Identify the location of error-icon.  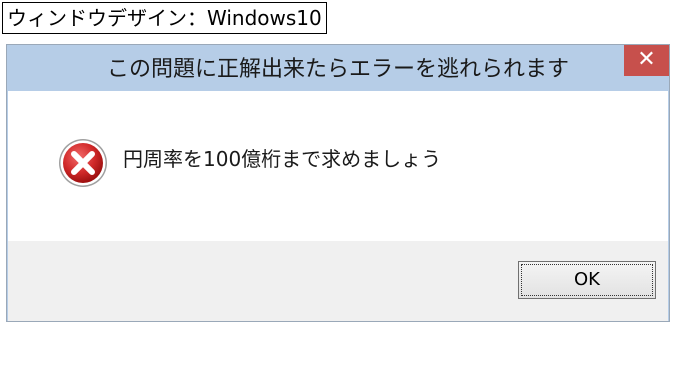
(83, 163).